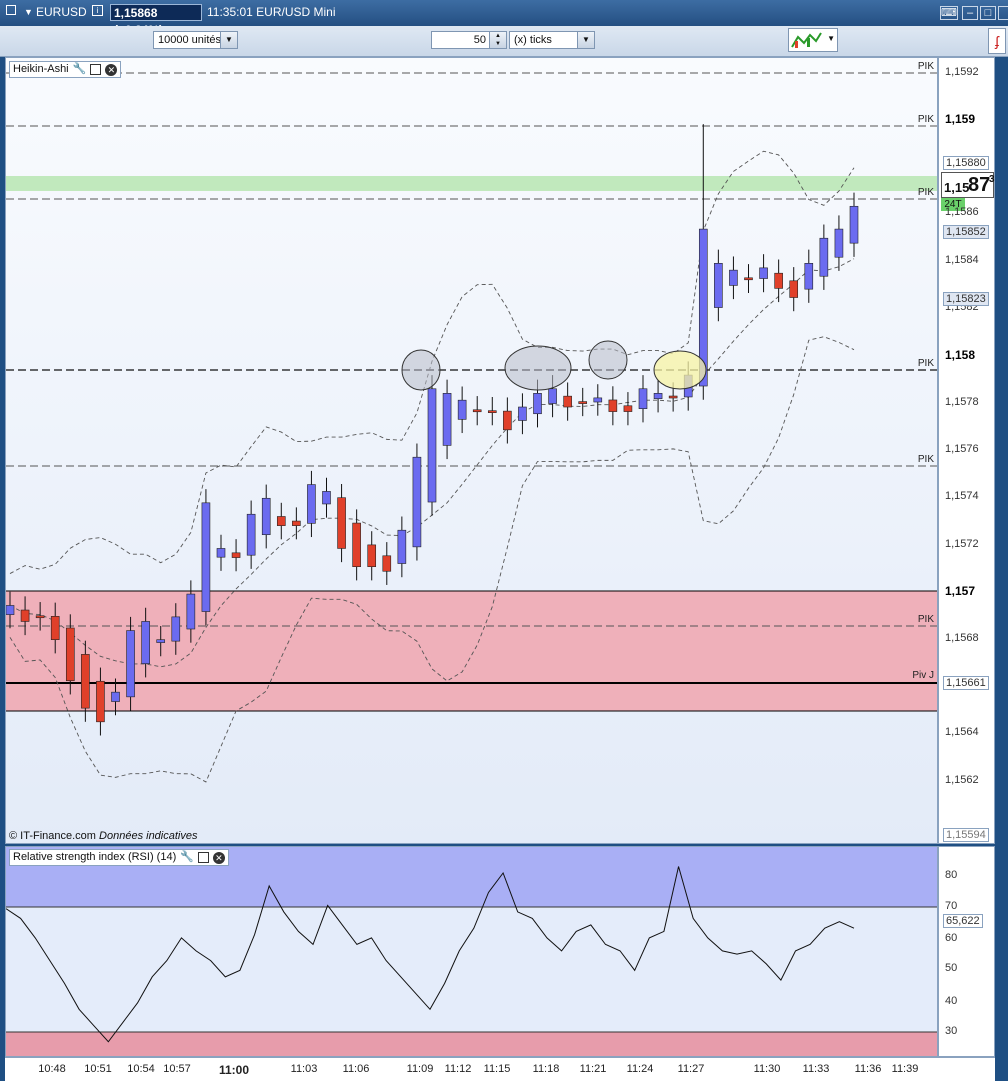 The image size is (1008, 1081). What do you see at coordinates (960, 119) in the screenshot?
I see `price-tick: 1,159` at bounding box center [960, 119].